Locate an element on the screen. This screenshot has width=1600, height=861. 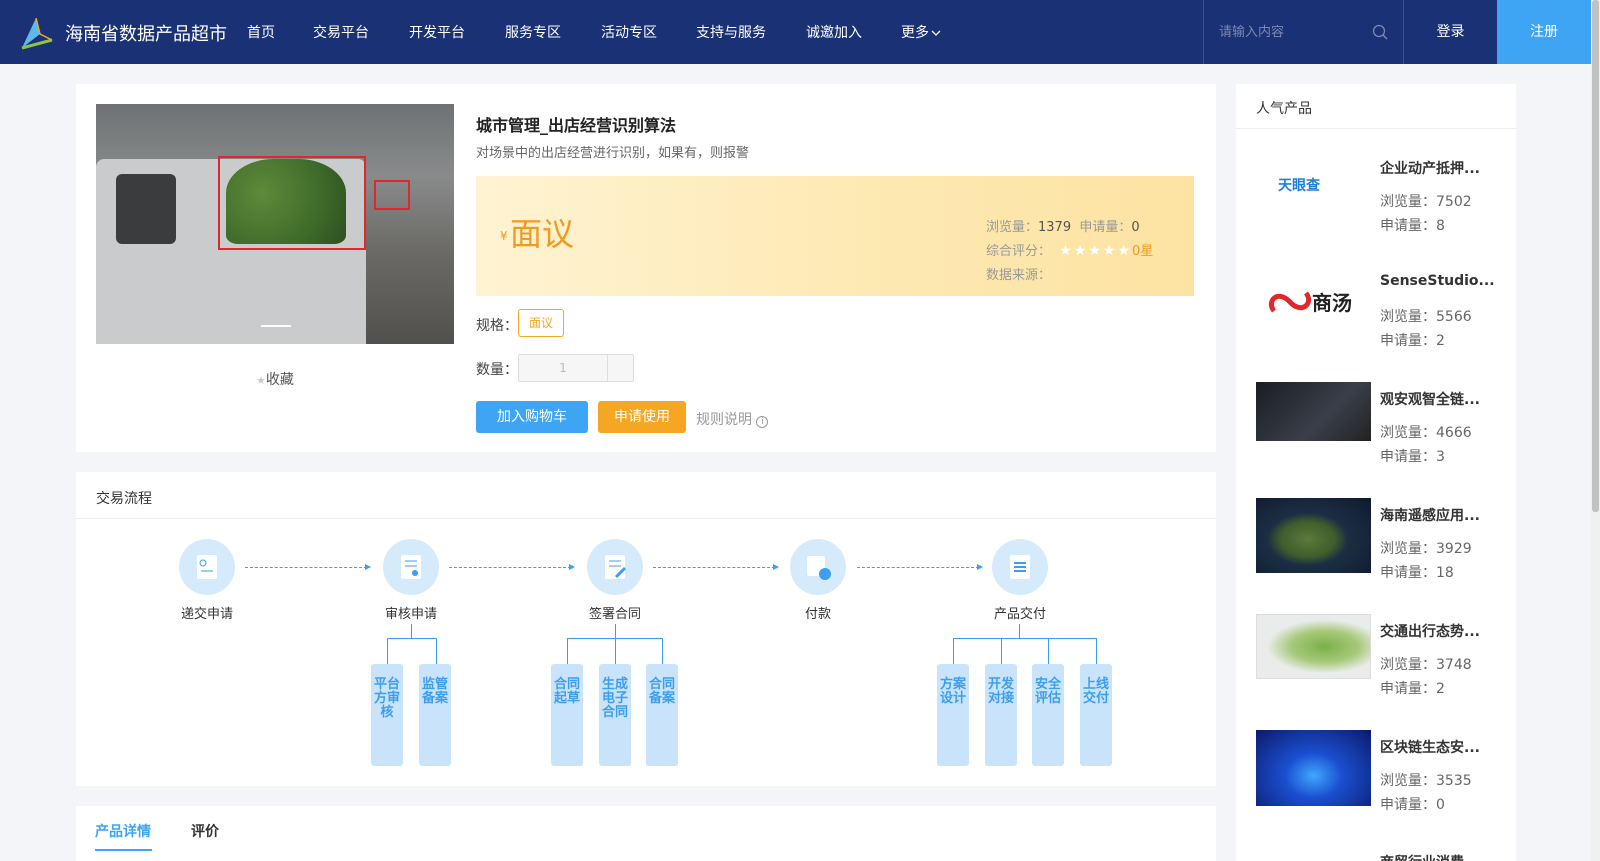
rules-link: 规则说明 i is located at coordinates (732, 419).